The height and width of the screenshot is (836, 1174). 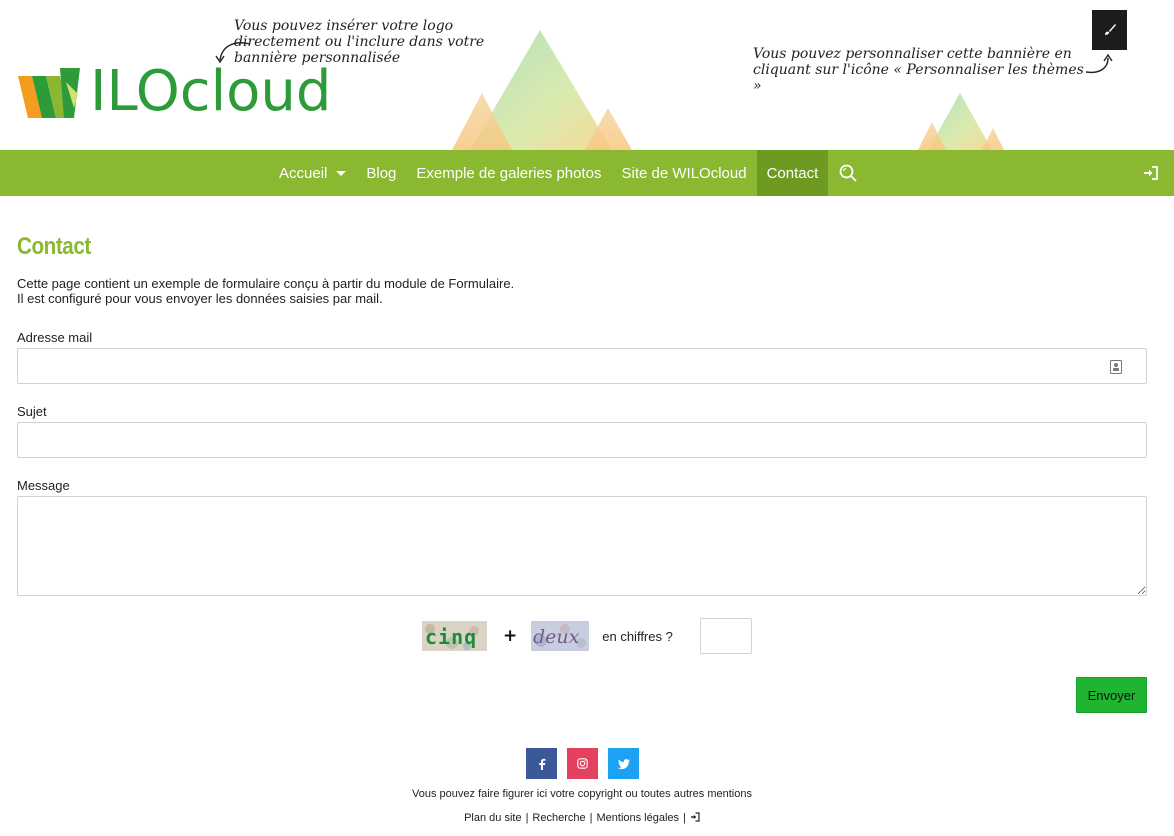 I want to click on footer-link-recherche: Recherche, so click(x=558, y=818).